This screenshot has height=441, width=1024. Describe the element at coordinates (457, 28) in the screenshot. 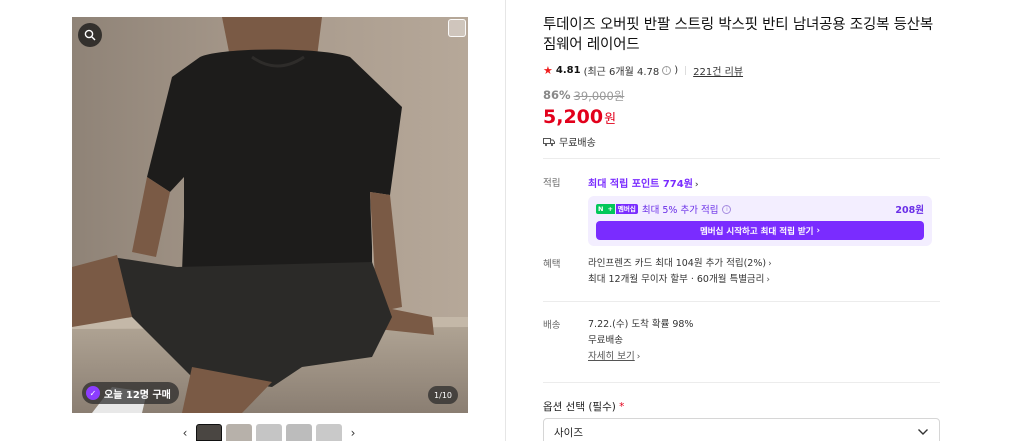

I see `gallery-corner-toggle` at that location.